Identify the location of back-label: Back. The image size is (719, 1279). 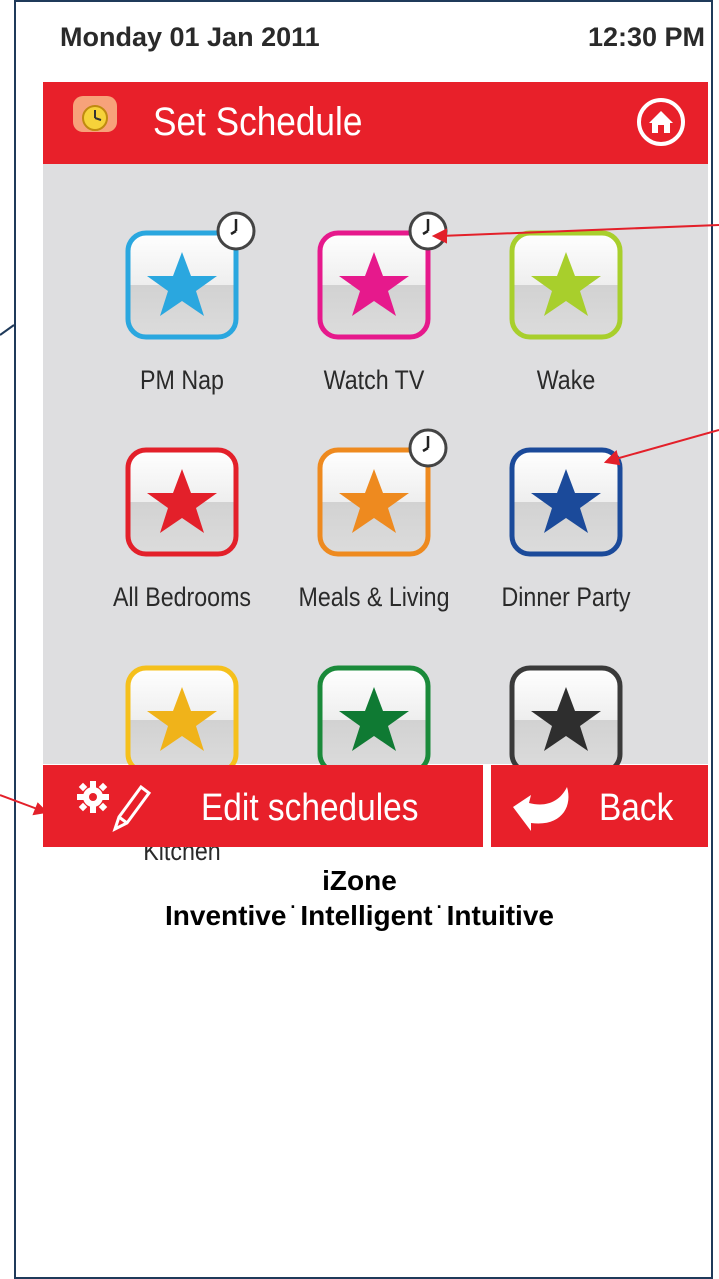
(636, 808).